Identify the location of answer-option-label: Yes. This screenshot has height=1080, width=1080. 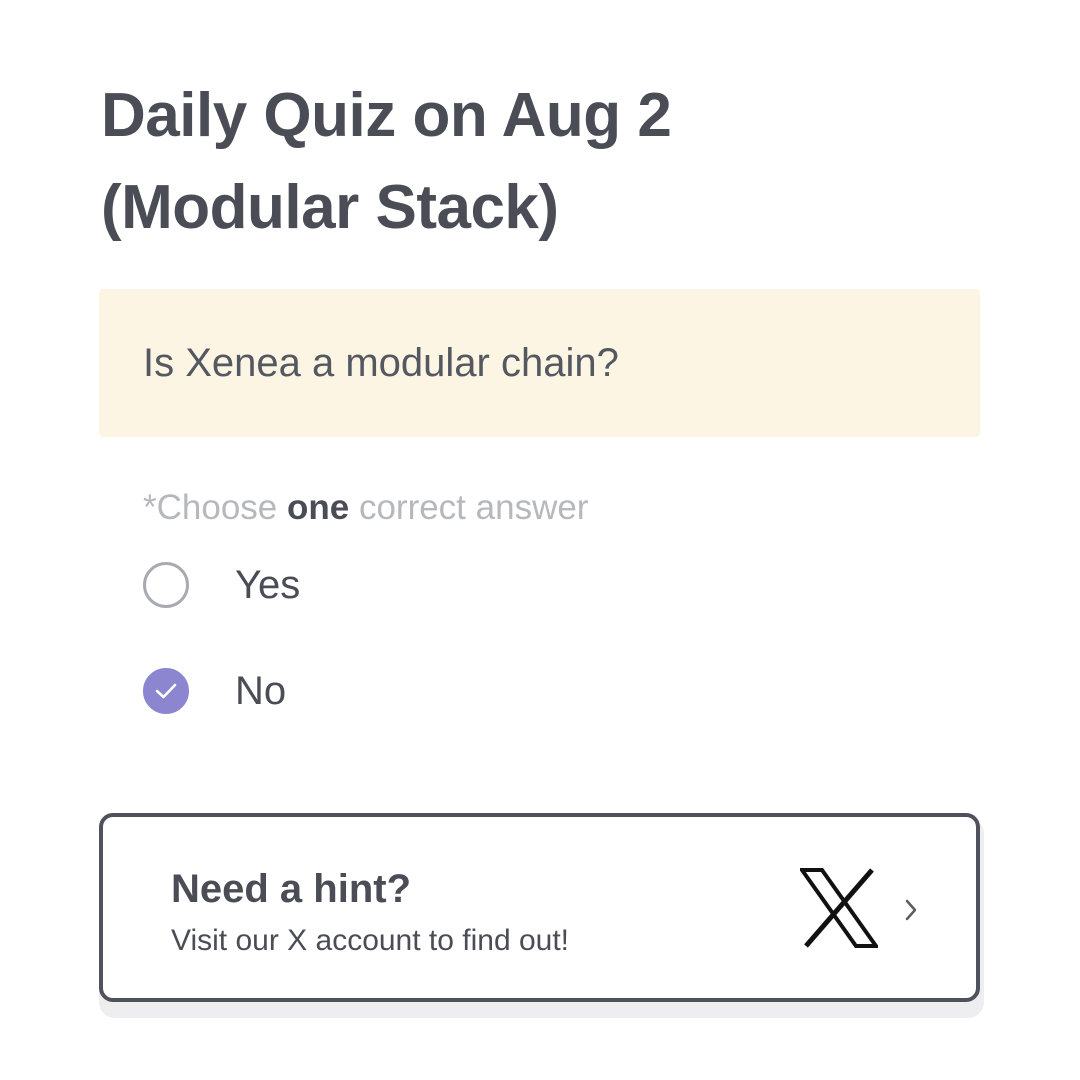
(268, 585).